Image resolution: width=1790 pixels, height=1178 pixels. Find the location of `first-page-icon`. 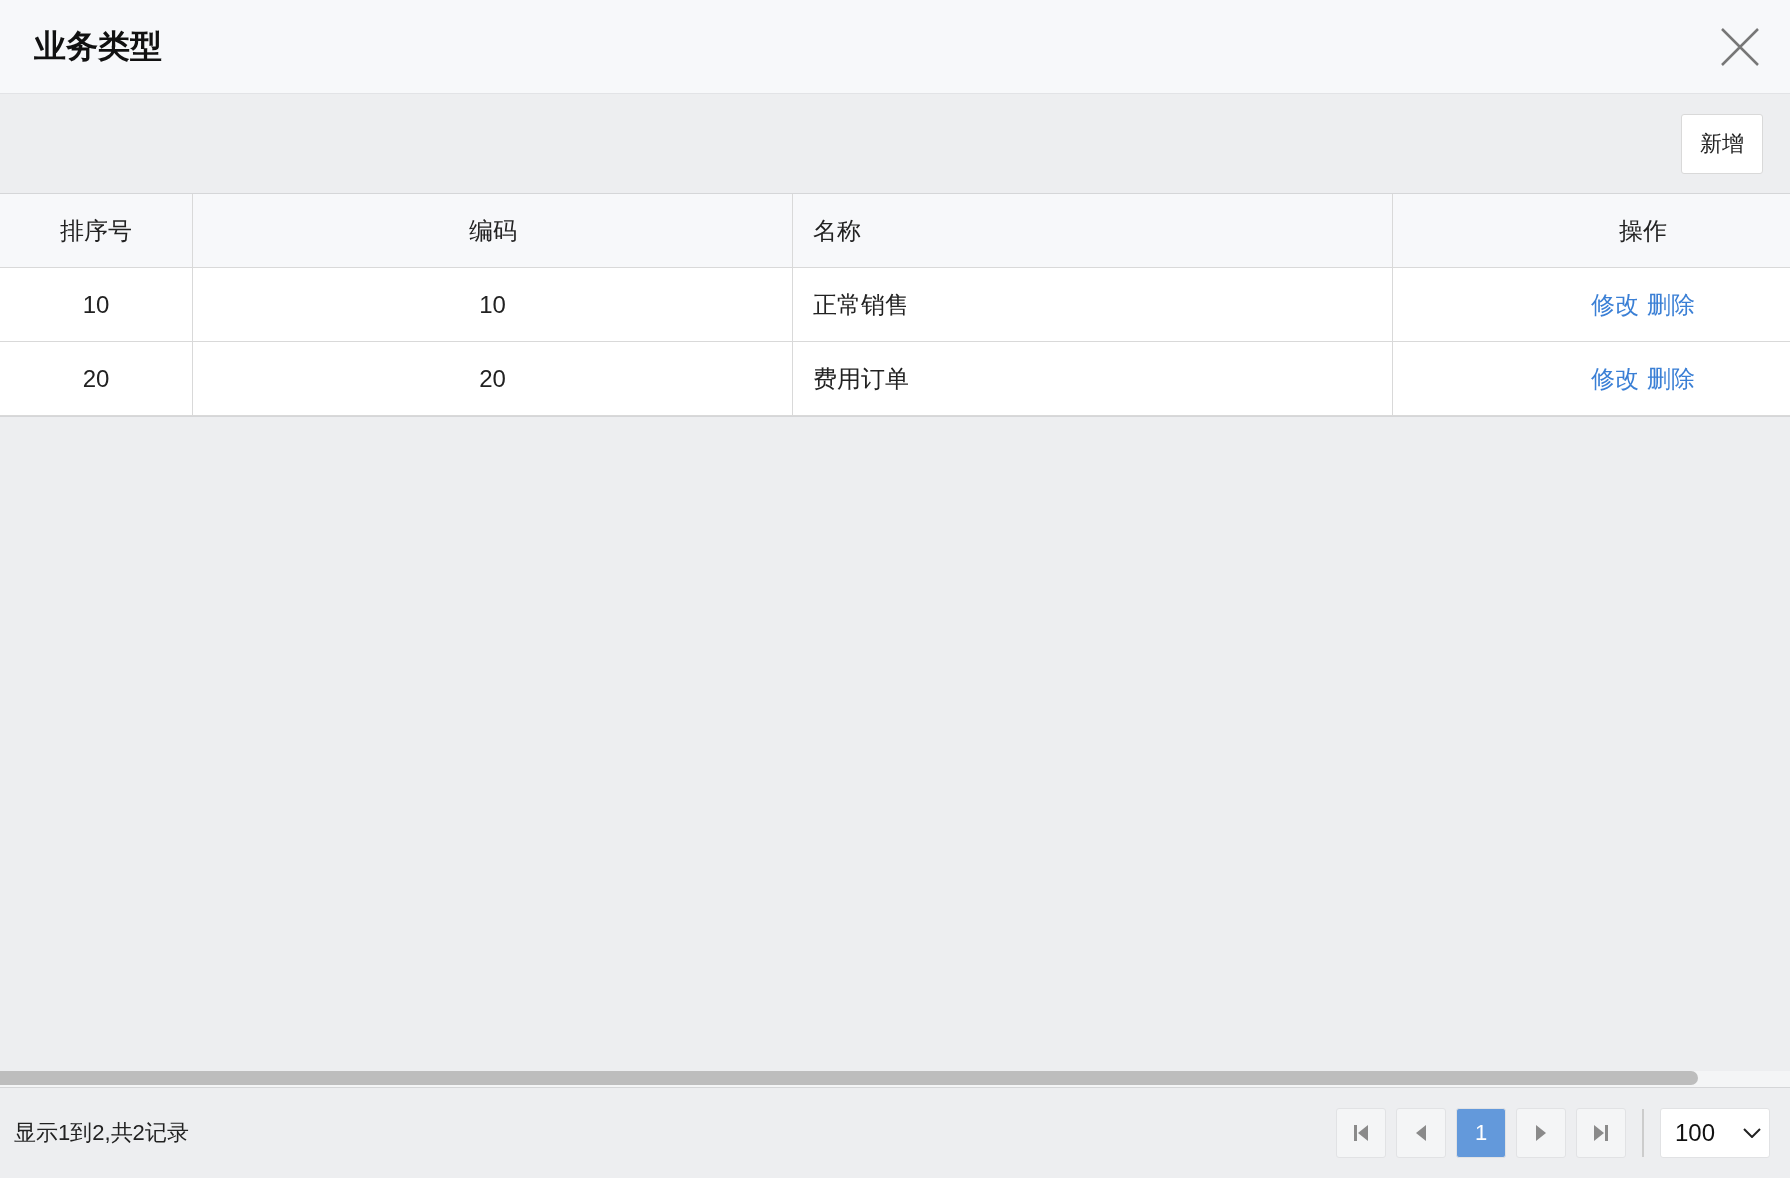

first-page-icon is located at coordinates (1361, 1133).